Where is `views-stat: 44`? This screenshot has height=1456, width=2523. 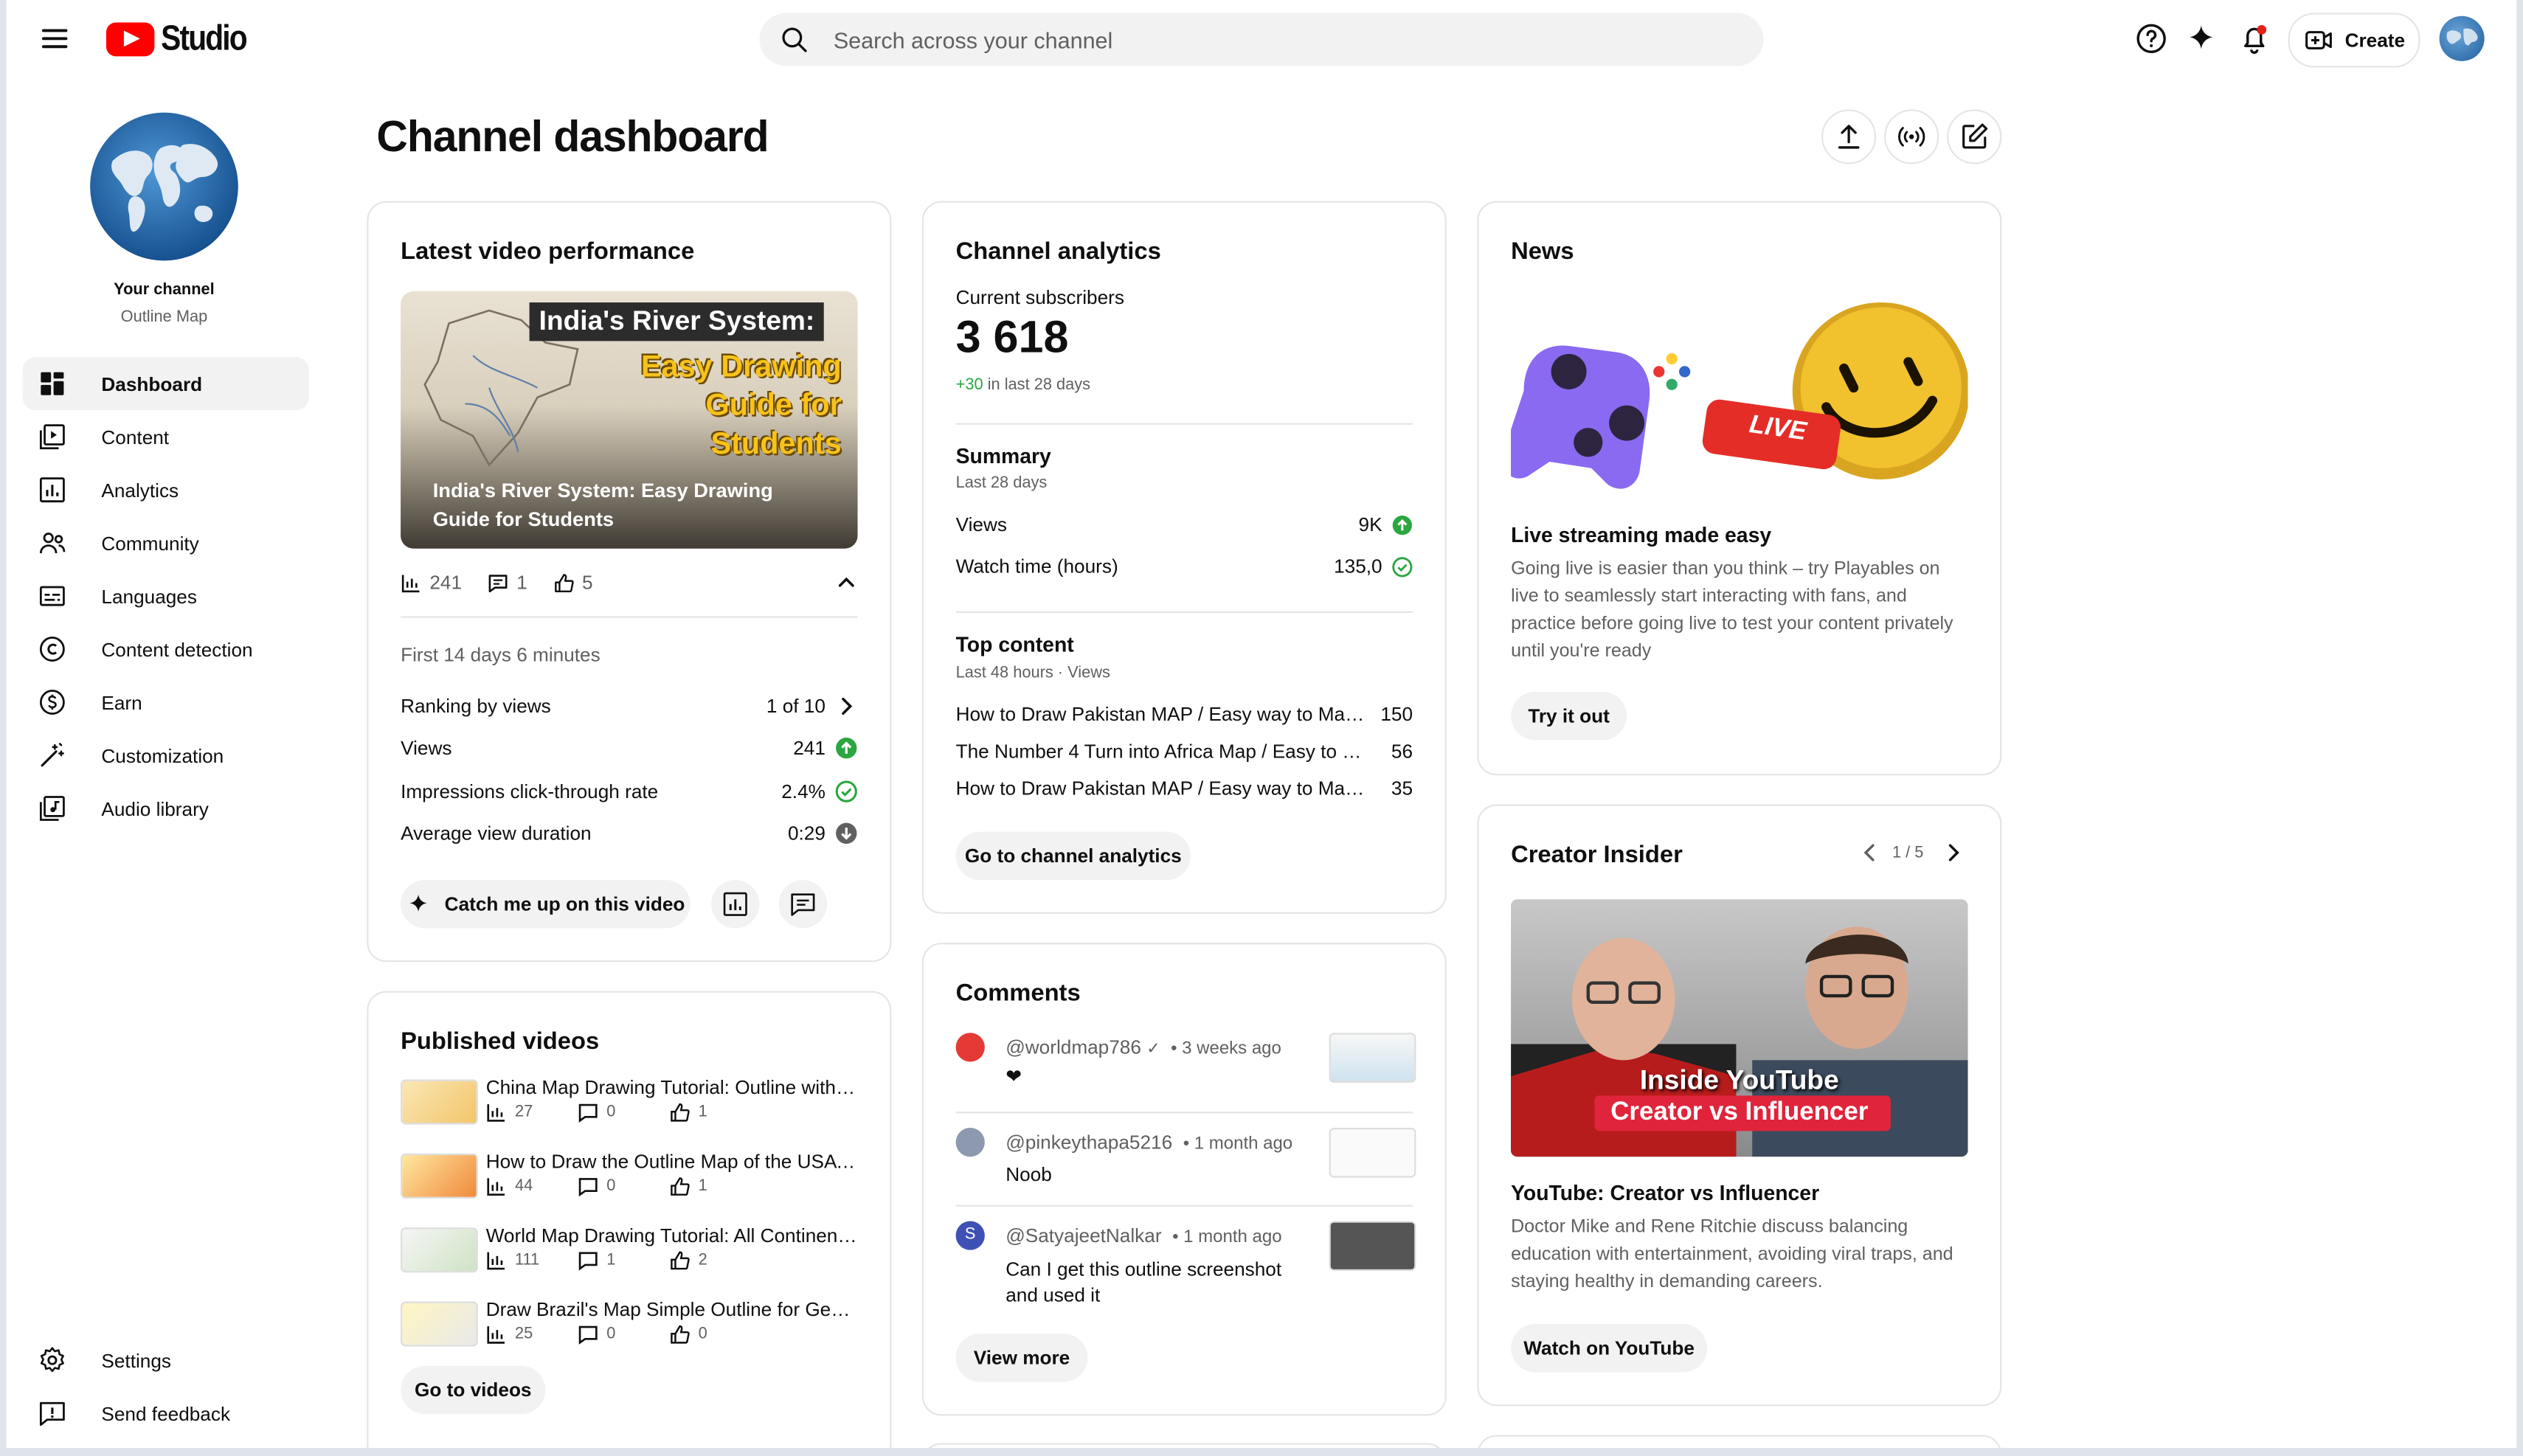
views-stat: 44 is located at coordinates (532, 1186).